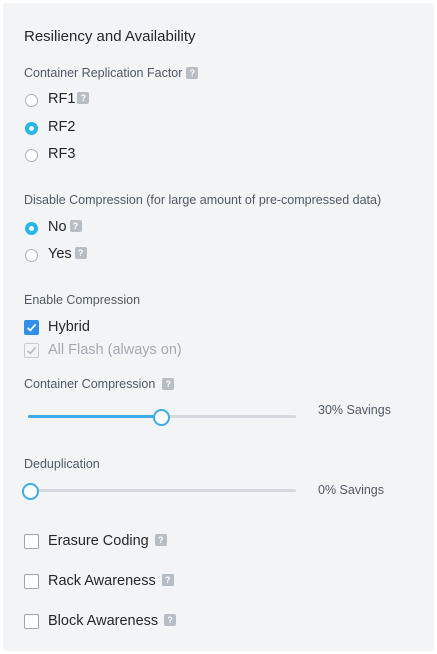 This screenshot has width=437, height=654. What do you see at coordinates (351, 490) in the screenshot?
I see `deduplication-value: 0% Savings` at bounding box center [351, 490].